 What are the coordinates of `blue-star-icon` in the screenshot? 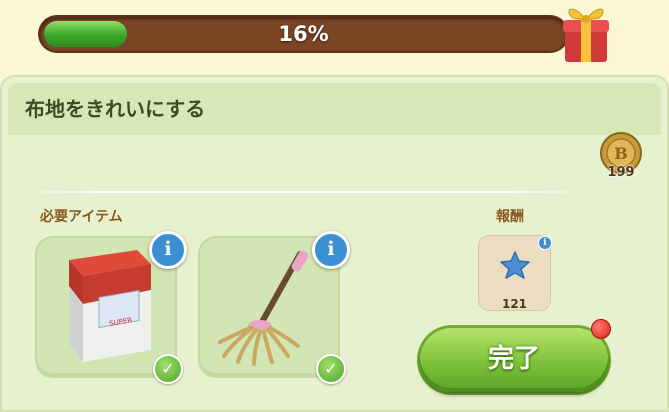 It's located at (515, 265).